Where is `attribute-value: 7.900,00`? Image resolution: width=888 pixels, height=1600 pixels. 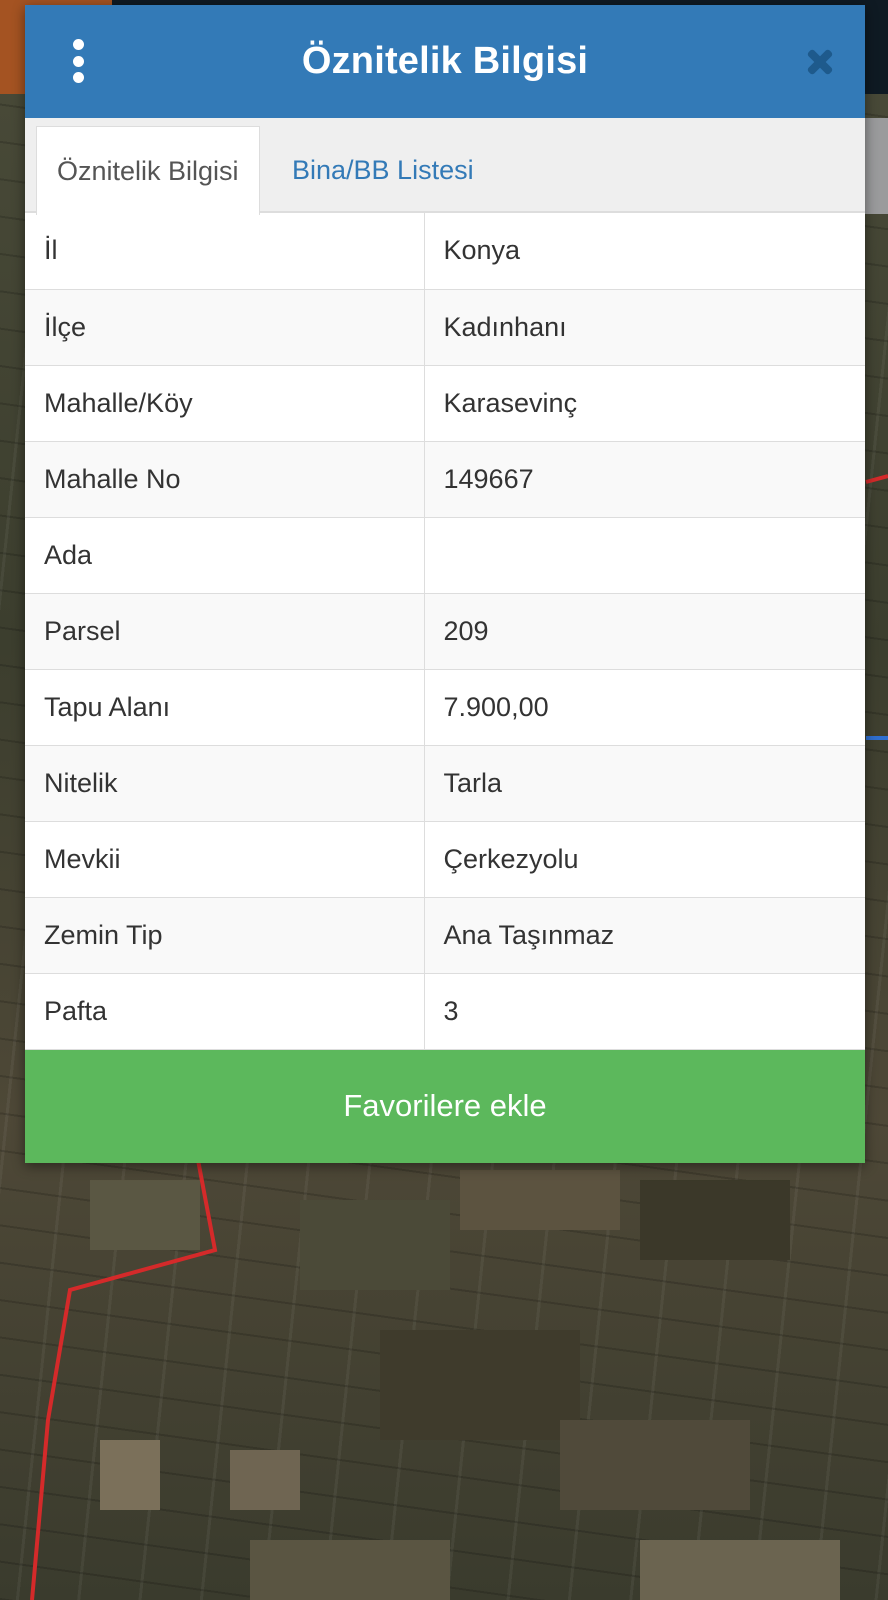
attribute-value: 7.900,00 is located at coordinates (644, 707).